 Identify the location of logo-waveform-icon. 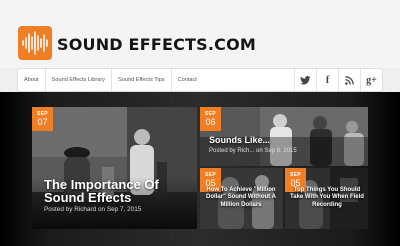
(35, 43).